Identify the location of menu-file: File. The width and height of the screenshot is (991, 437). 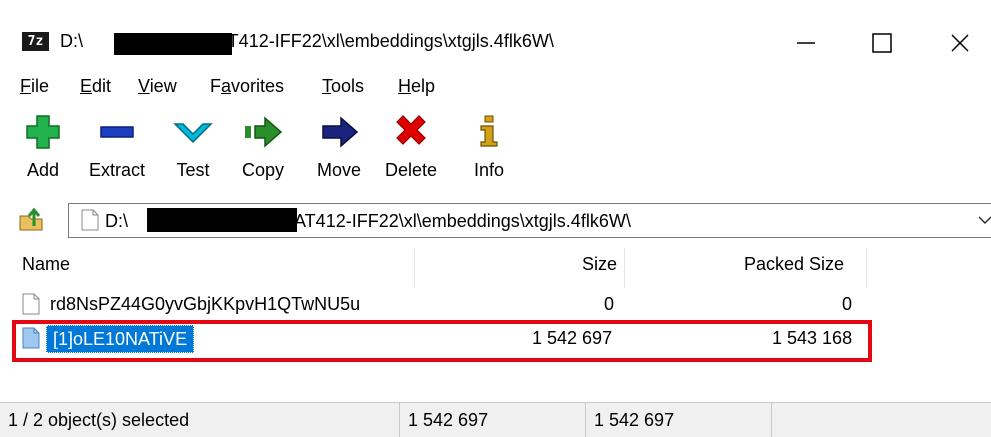
(34, 86).